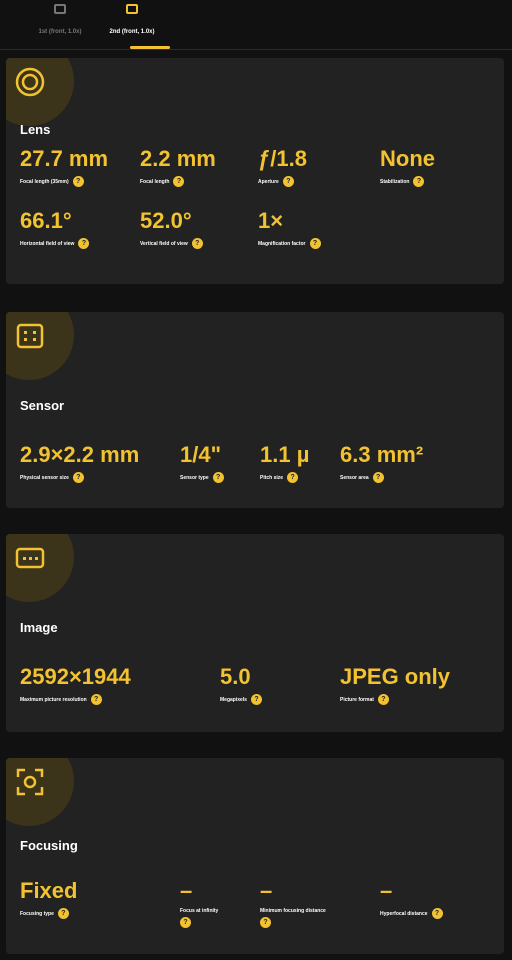 Image resolution: width=512 pixels, height=960 pixels. What do you see at coordinates (201, 454) in the screenshot?
I see `spec-value: 1/4"` at bounding box center [201, 454].